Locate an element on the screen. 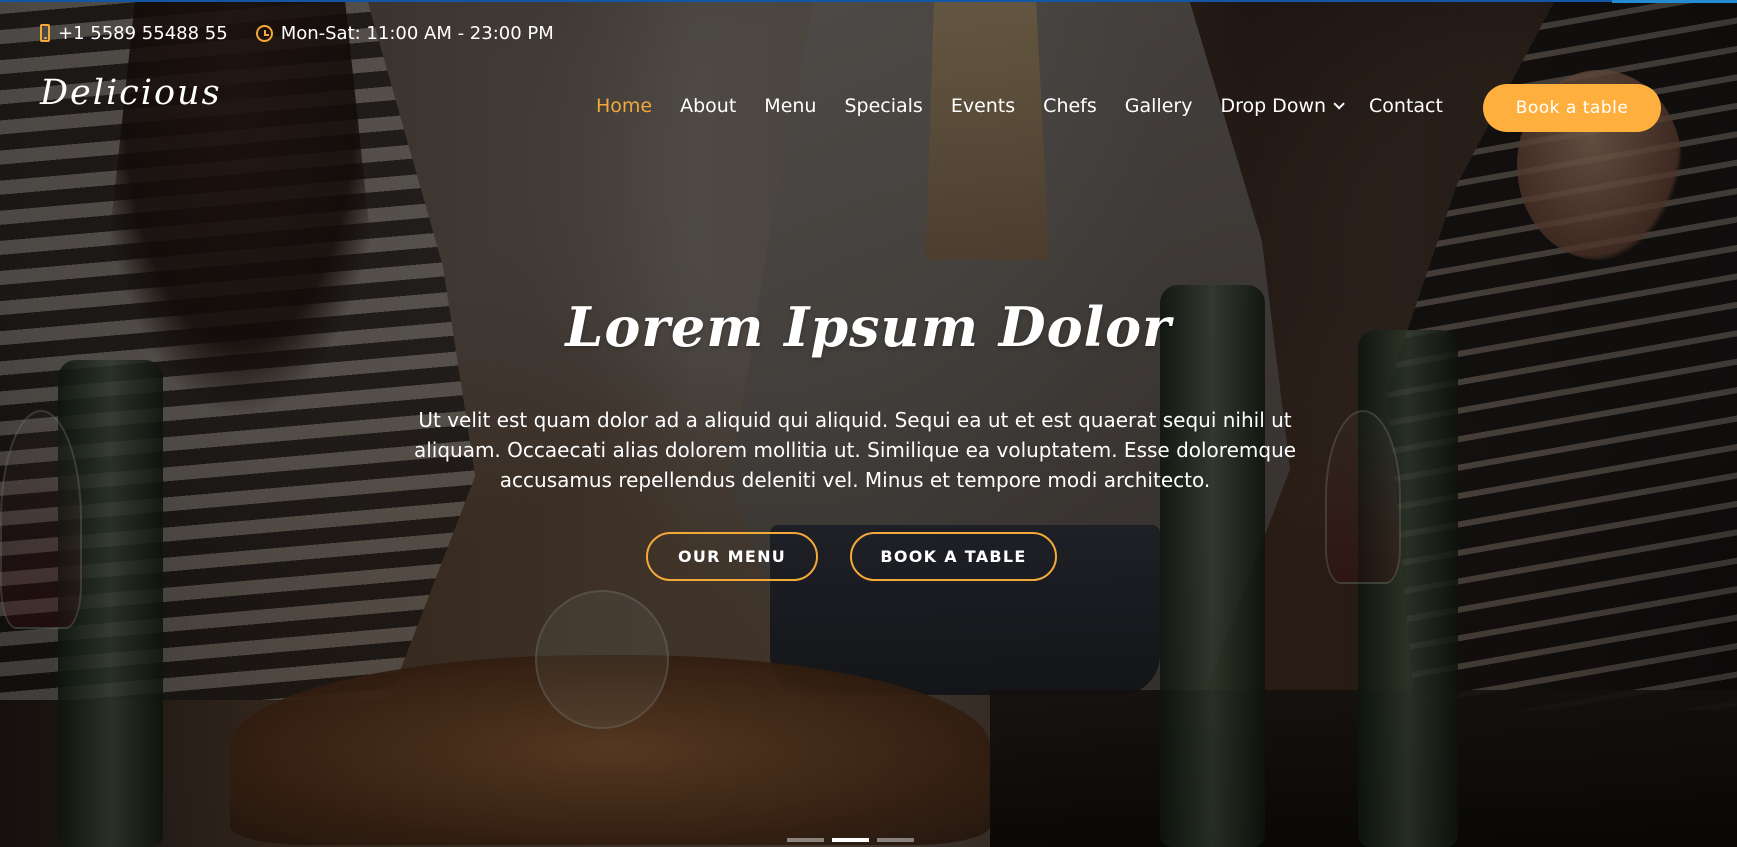 This screenshot has height=847, width=1737. hero-actions: OUR MENU BOOK A TABLE is located at coordinates (851, 556).